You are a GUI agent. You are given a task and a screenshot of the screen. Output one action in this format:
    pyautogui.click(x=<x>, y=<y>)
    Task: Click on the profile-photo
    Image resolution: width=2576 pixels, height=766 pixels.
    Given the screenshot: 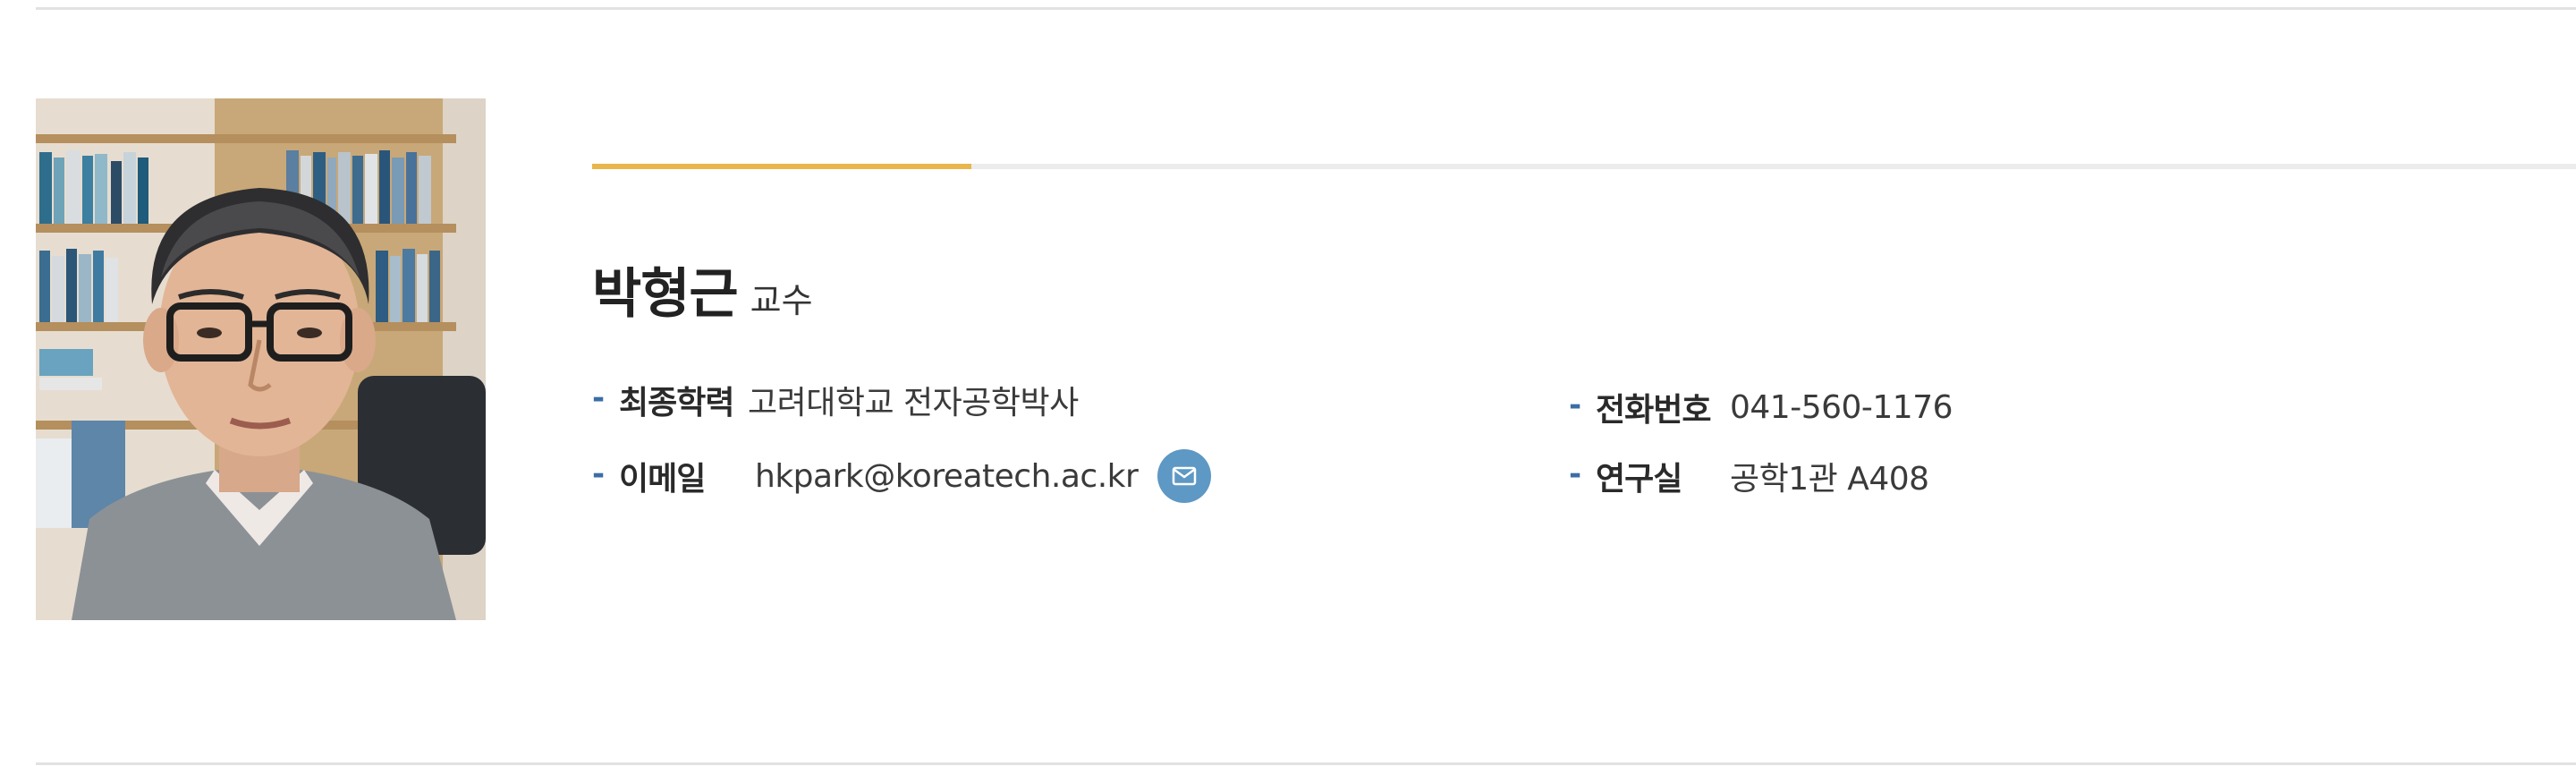 What is the action you would take?
    pyautogui.click(x=261, y=359)
    